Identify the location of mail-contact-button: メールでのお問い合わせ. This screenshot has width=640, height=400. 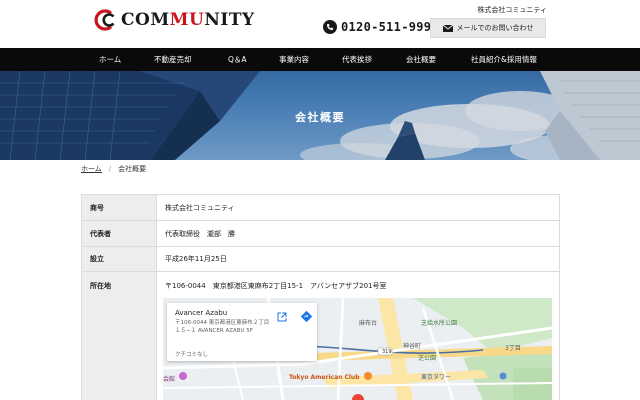
(488, 28).